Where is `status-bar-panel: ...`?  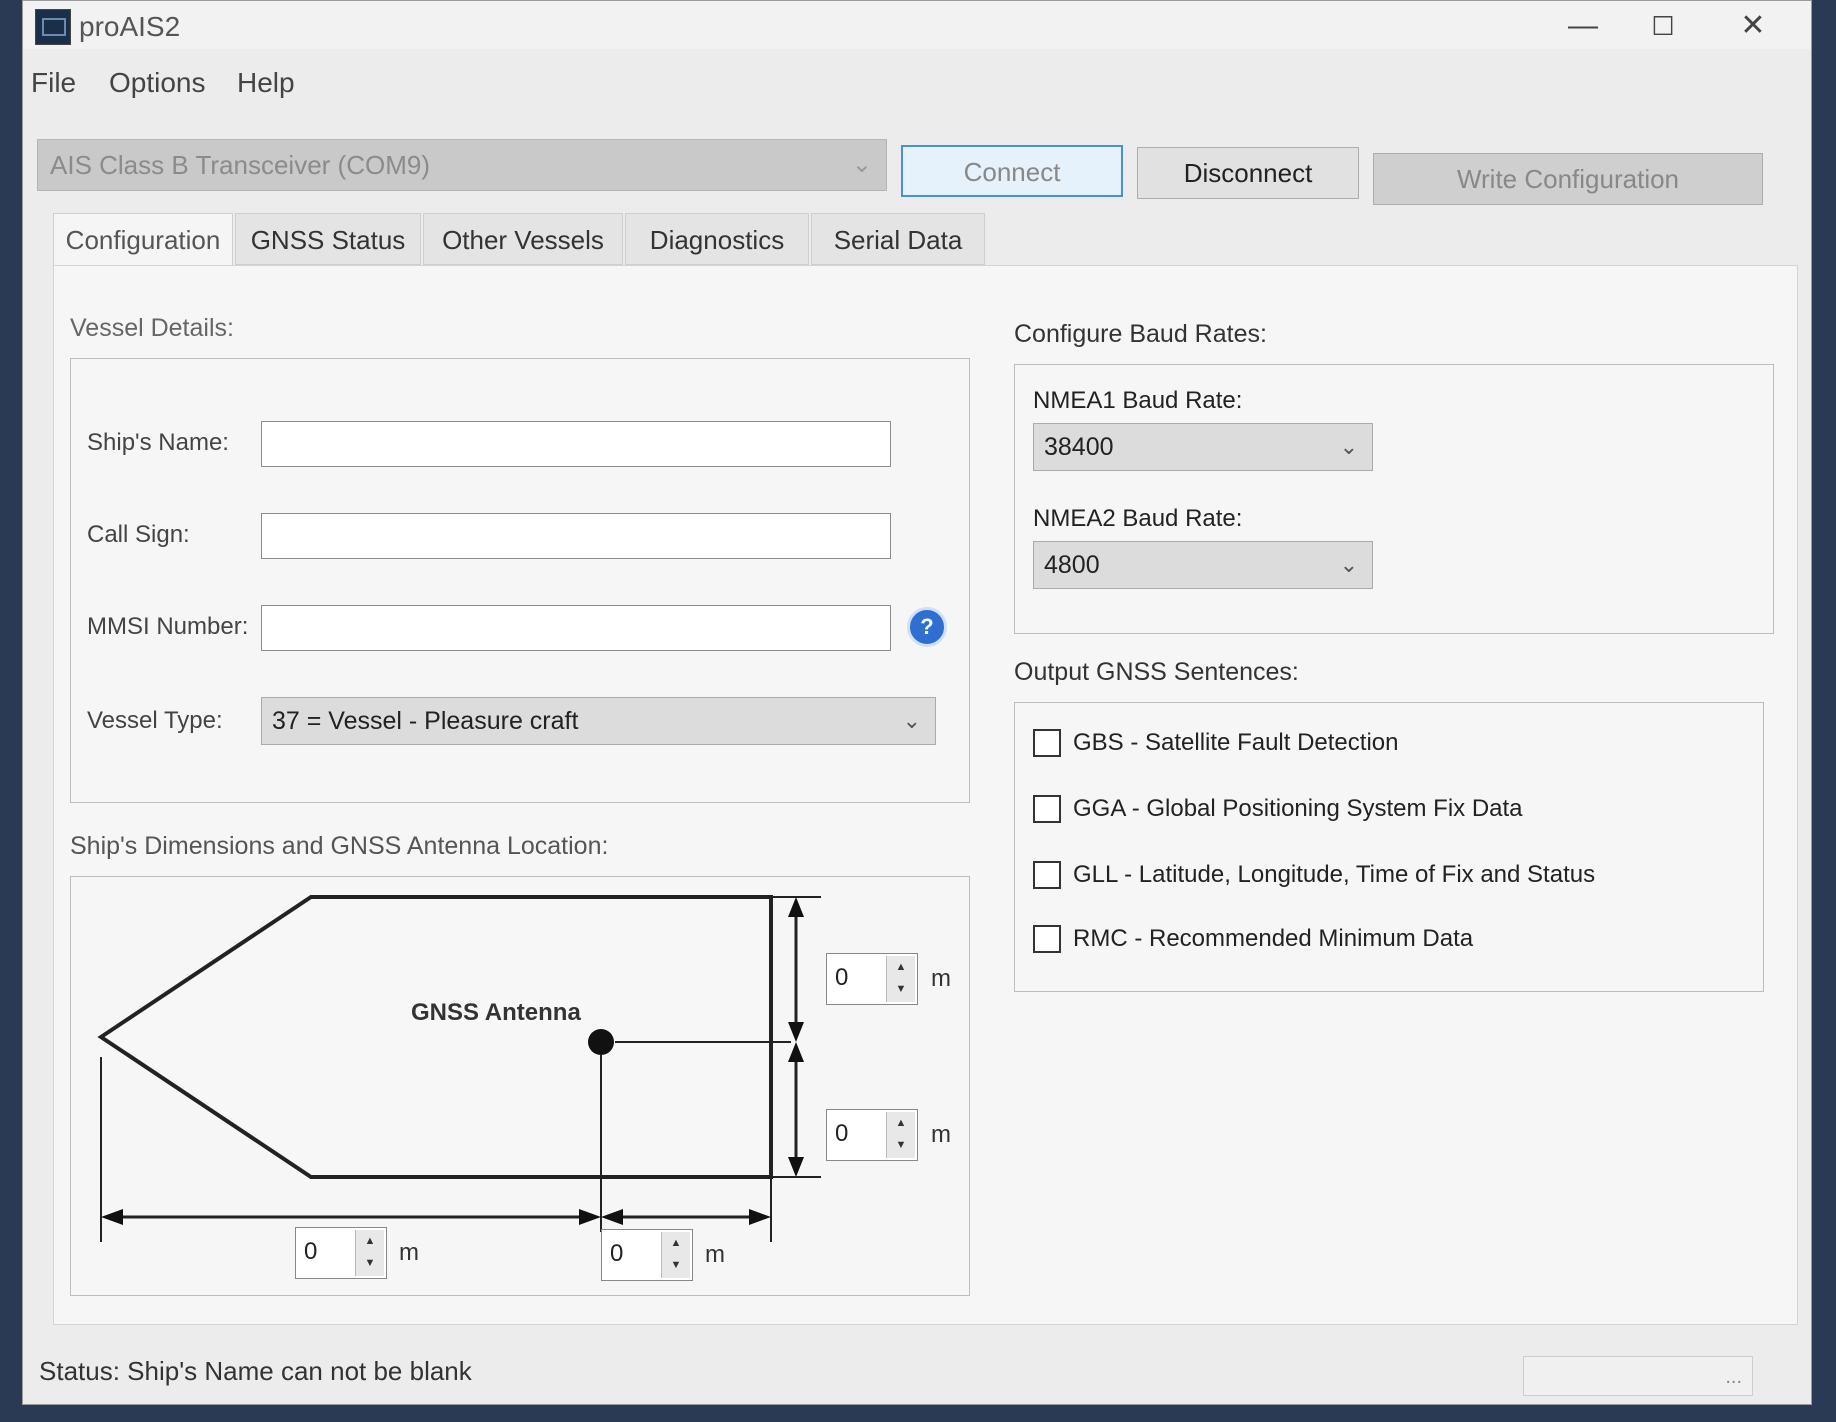
status-bar-panel: ... is located at coordinates (1638, 1376).